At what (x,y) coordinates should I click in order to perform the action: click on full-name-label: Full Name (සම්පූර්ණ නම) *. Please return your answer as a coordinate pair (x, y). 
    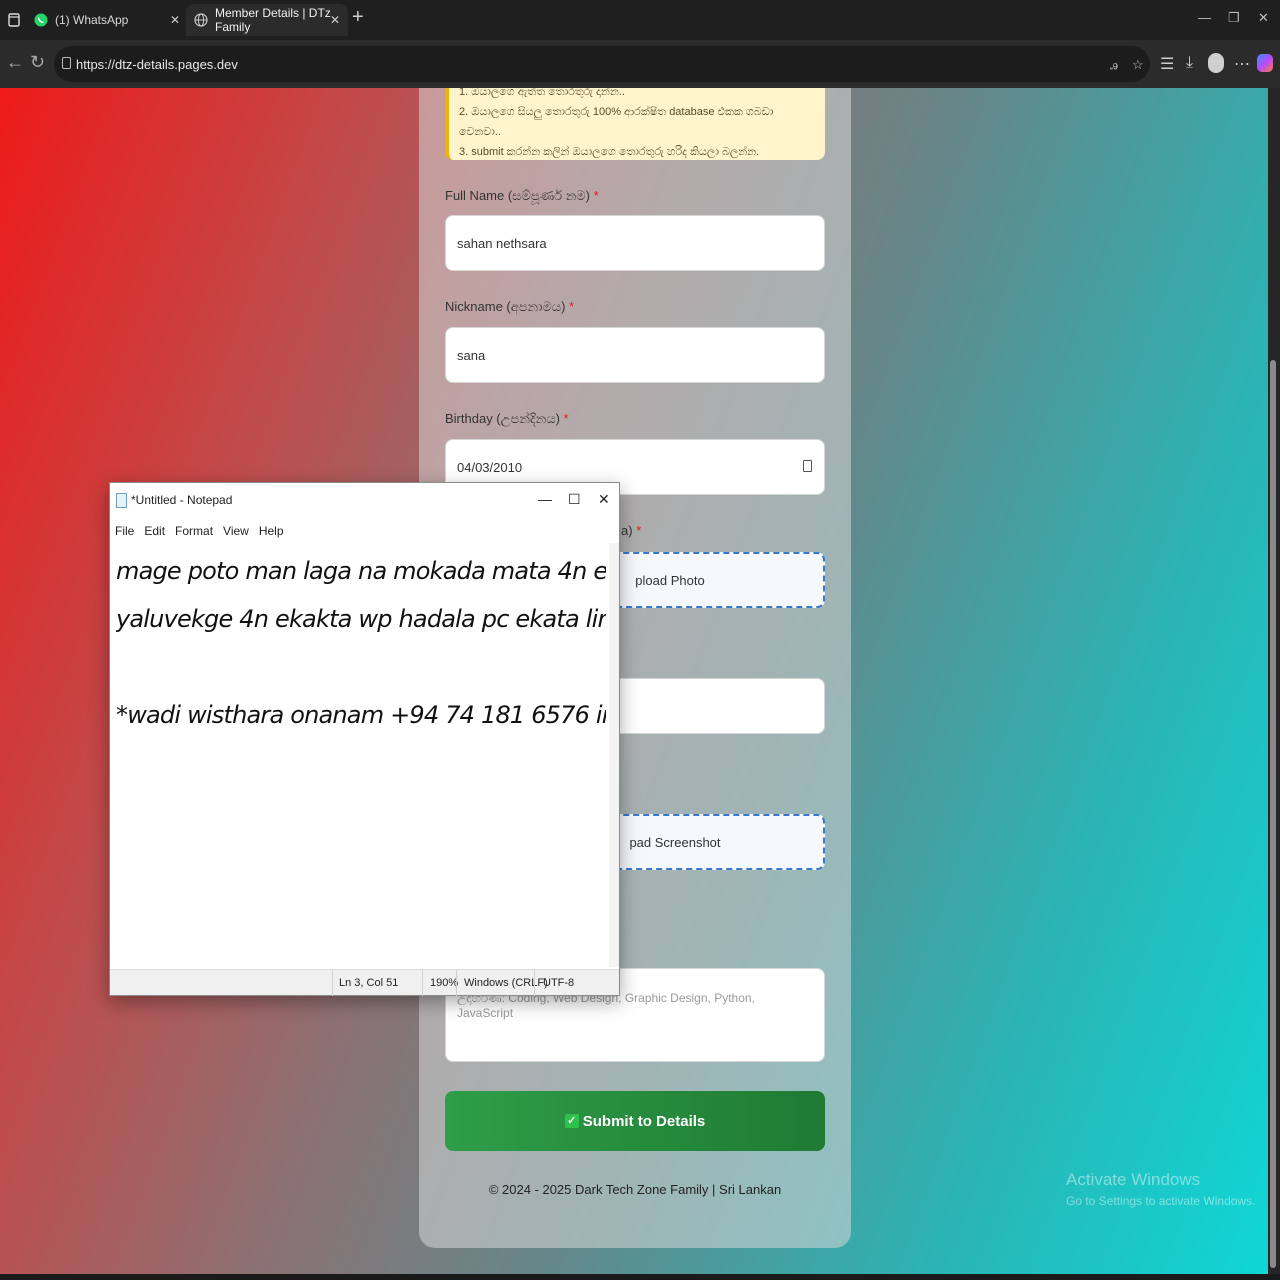
    Looking at the image, I should click on (522, 195).